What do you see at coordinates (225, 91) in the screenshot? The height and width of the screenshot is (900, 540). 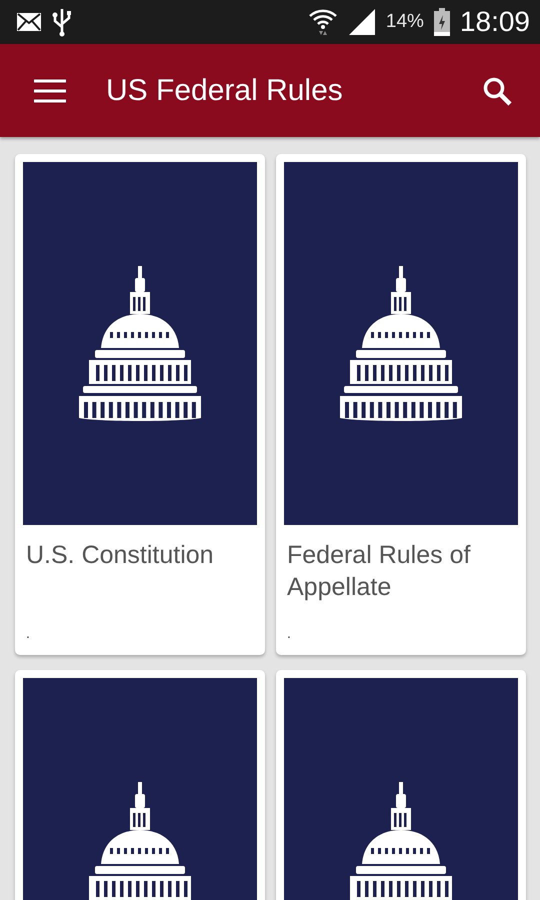 I see `app-title: US Federal Rules` at bounding box center [225, 91].